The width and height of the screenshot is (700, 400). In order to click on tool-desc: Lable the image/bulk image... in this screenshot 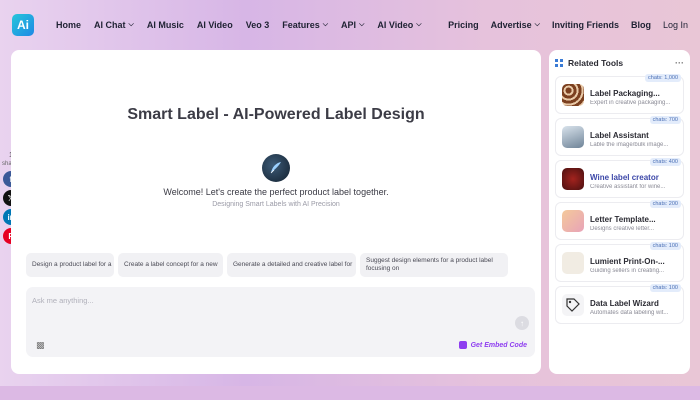, I will do `click(629, 144)`.